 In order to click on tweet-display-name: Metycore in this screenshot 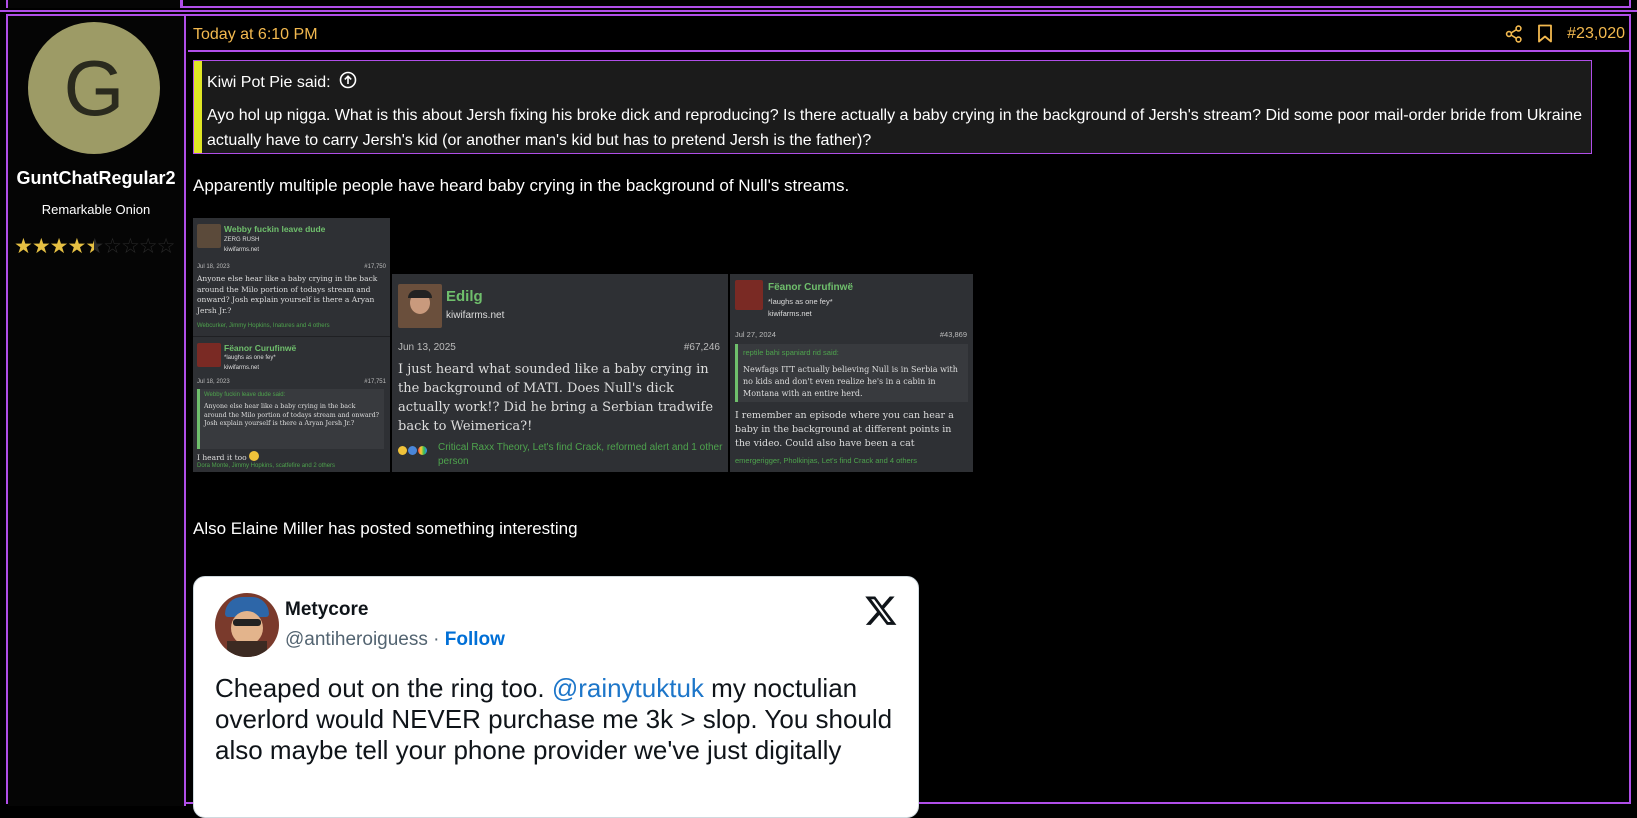, I will do `click(326, 610)`.